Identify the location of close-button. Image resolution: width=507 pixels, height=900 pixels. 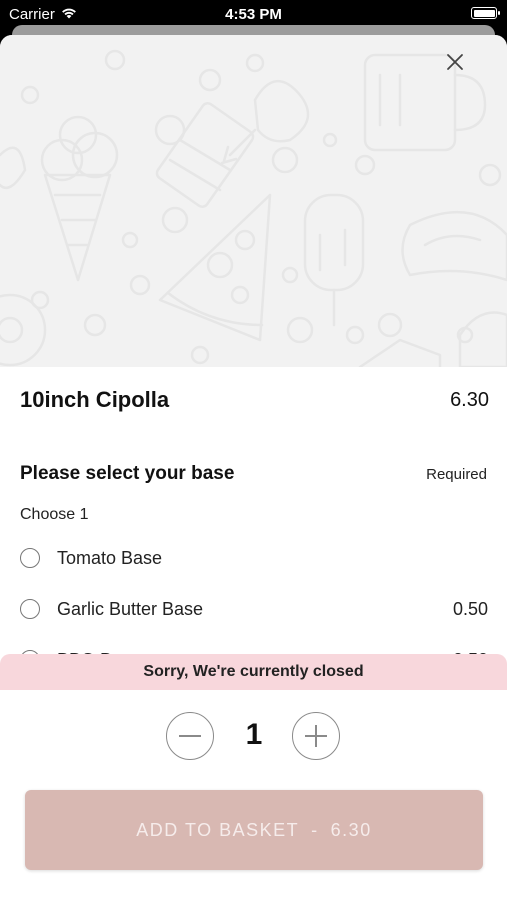
(461, 68).